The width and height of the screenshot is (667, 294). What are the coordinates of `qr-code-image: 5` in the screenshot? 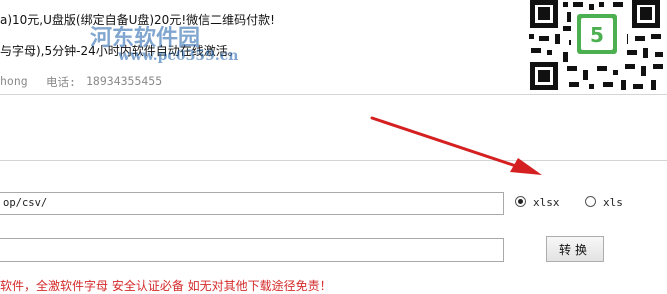 It's located at (597, 46).